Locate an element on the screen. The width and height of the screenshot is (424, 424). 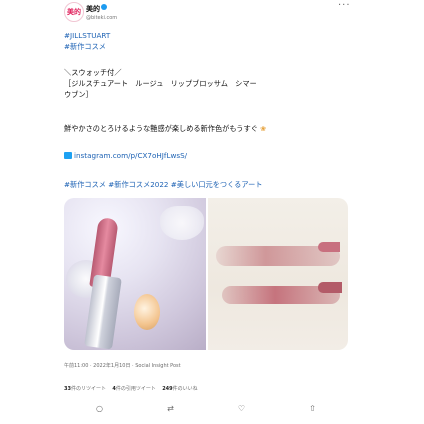
hashtag-new-cosme: #新作コスメ is located at coordinates (85, 47).